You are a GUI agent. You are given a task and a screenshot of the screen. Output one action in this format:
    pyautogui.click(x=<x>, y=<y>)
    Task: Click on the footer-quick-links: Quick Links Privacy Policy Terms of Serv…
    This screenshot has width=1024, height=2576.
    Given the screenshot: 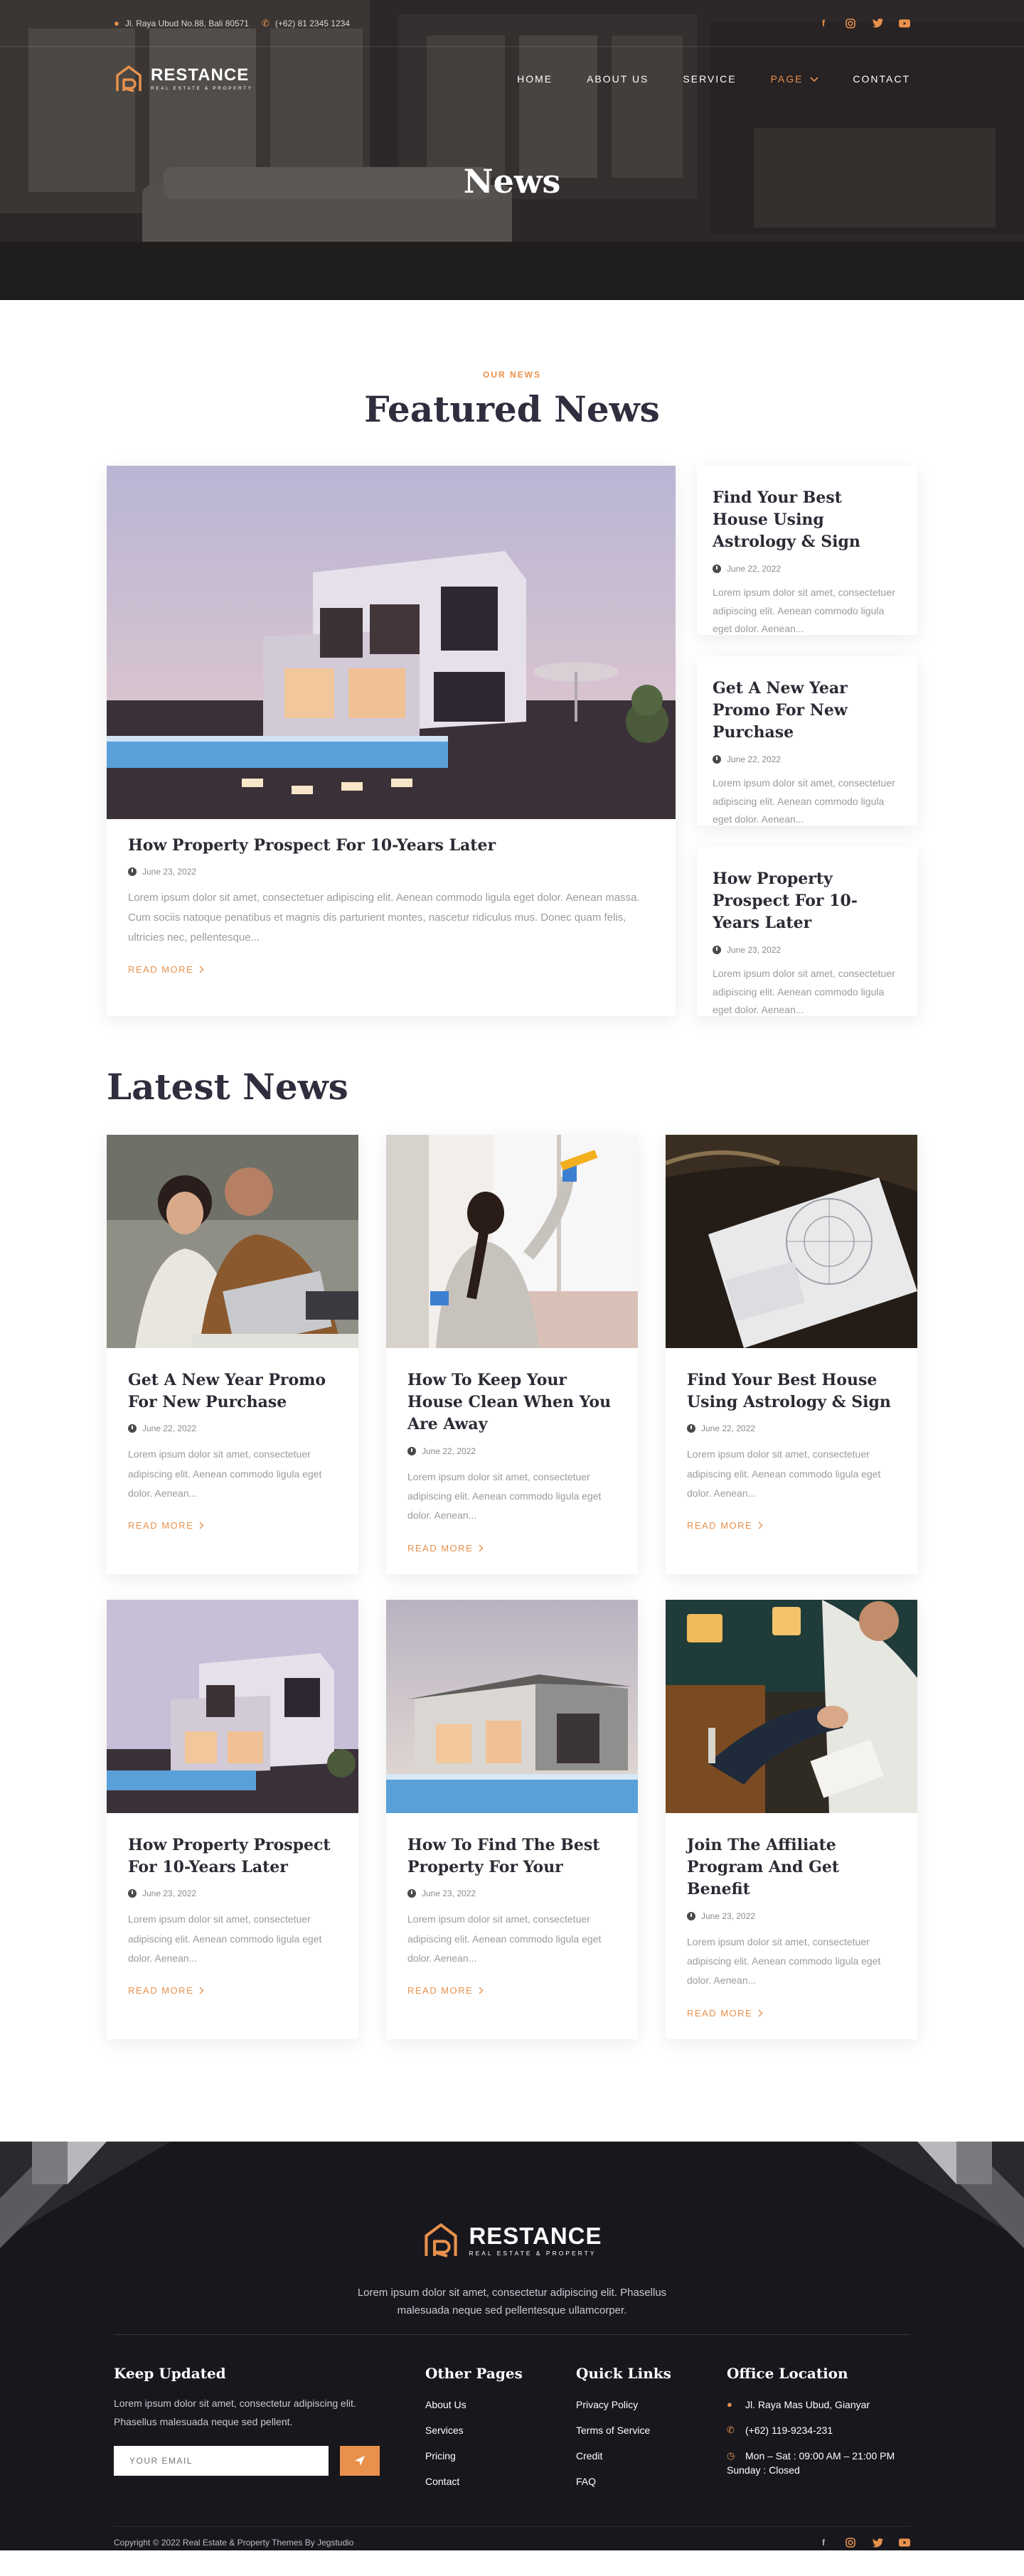 What is the action you would take?
    pyautogui.click(x=651, y=2433)
    